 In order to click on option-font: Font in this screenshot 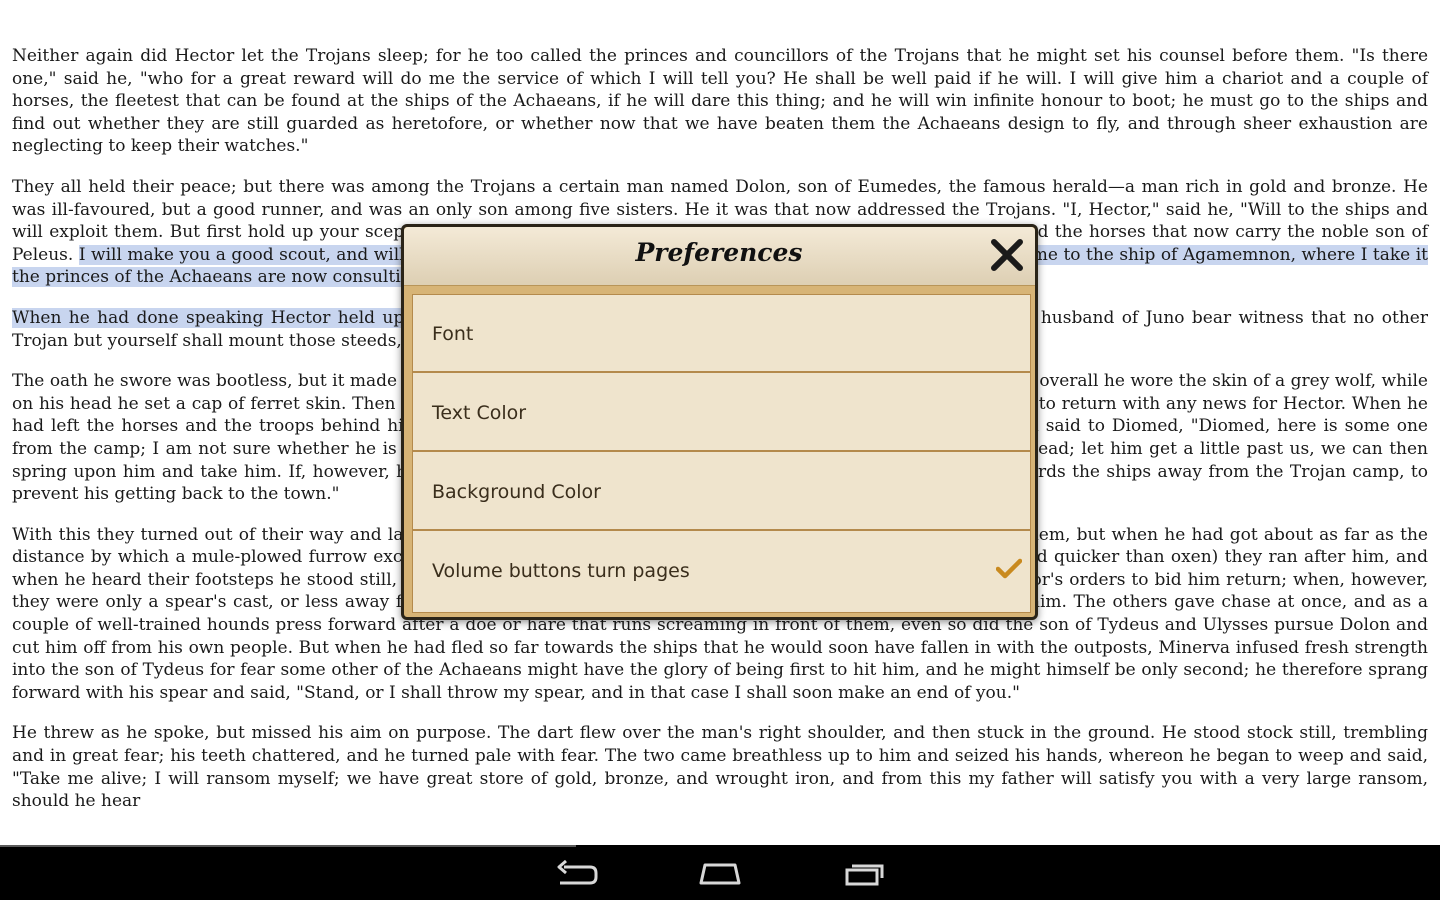, I will do `click(721, 334)`.